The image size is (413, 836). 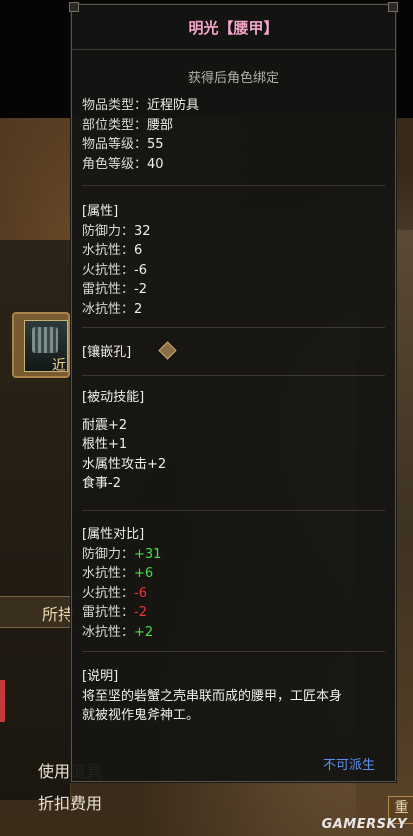 What do you see at coordinates (118, 632) in the screenshot?
I see `compare-row: 冰抗性：+2` at bounding box center [118, 632].